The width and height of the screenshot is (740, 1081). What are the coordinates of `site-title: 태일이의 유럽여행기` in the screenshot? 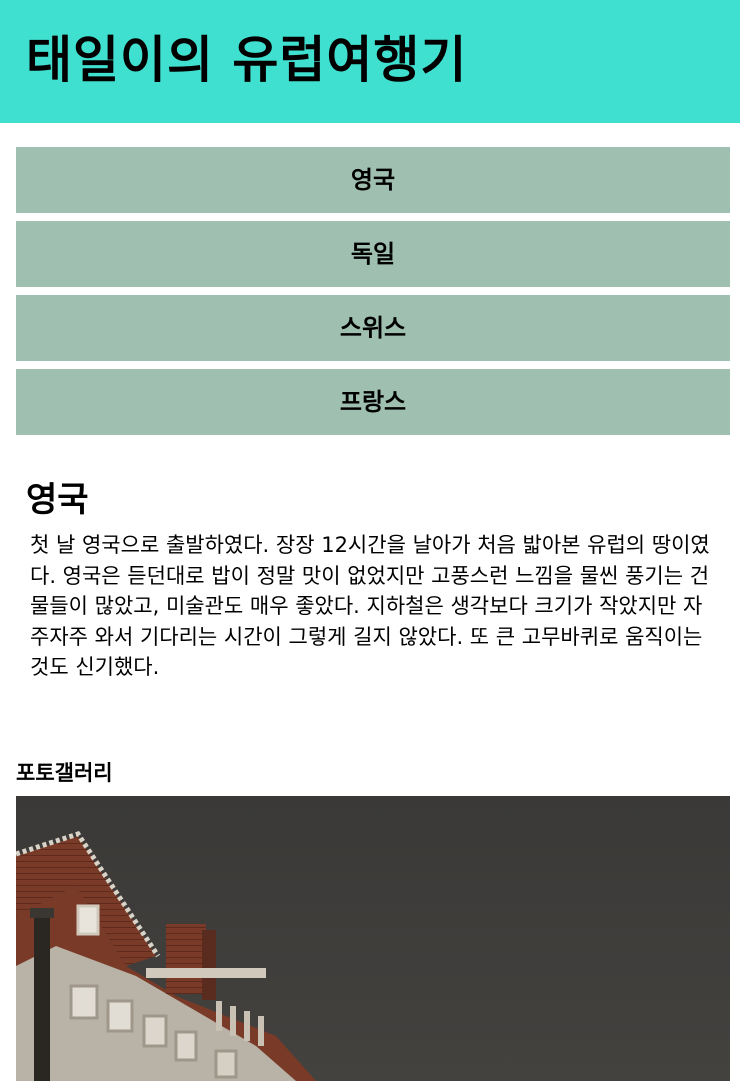 It's located at (247, 60).